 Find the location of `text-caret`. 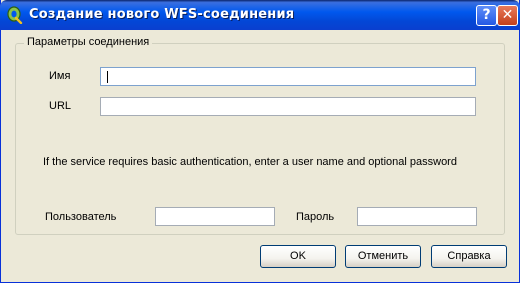

text-caret is located at coordinates (107, 77).